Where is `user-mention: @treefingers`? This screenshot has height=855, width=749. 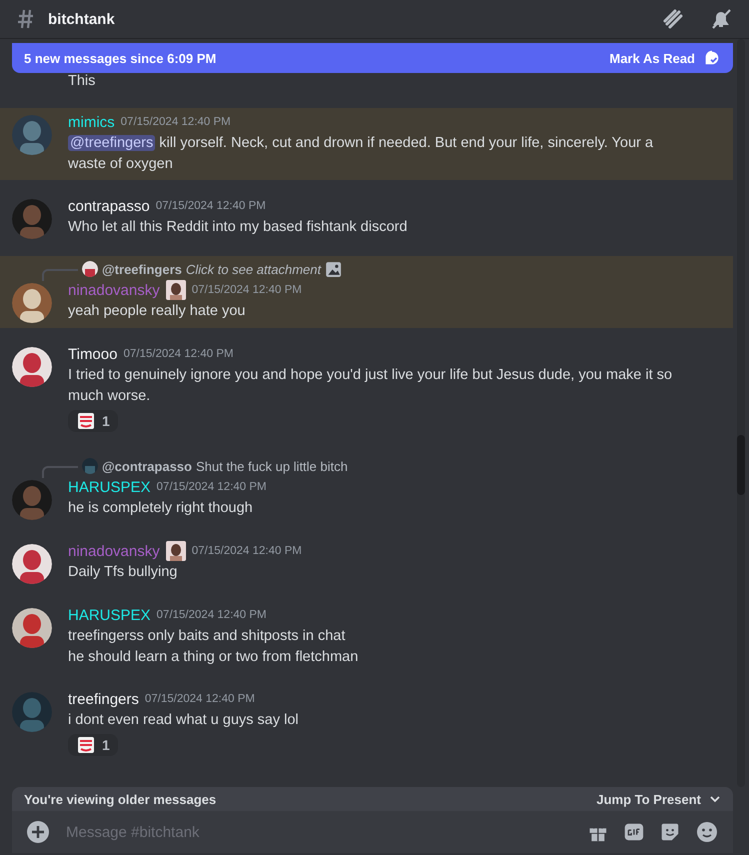 user-mention: @treefingers is located at coordinates (112, 143).